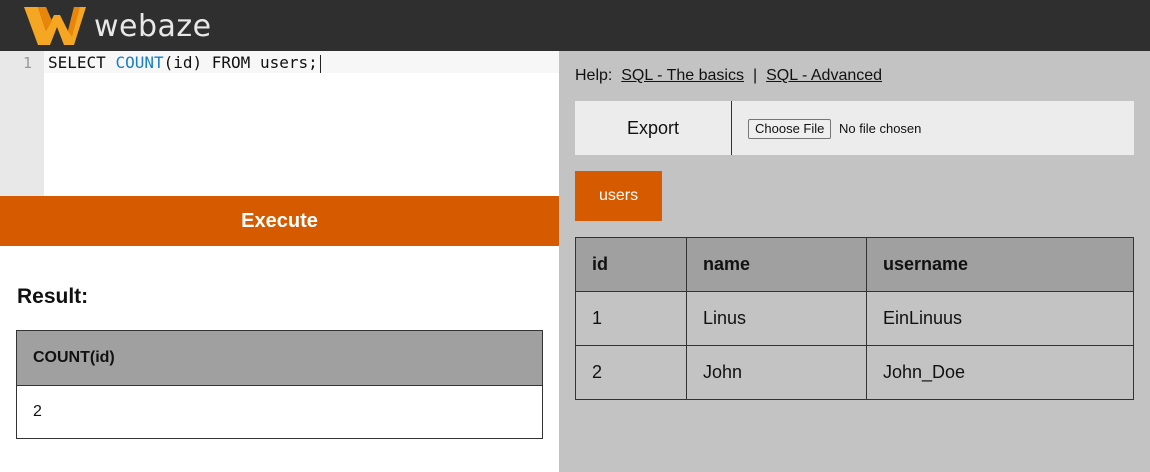  What do you see at coordinates (653, 128) in the screenshot?
I see `export-button: Export` at bounding box center [653, 128].